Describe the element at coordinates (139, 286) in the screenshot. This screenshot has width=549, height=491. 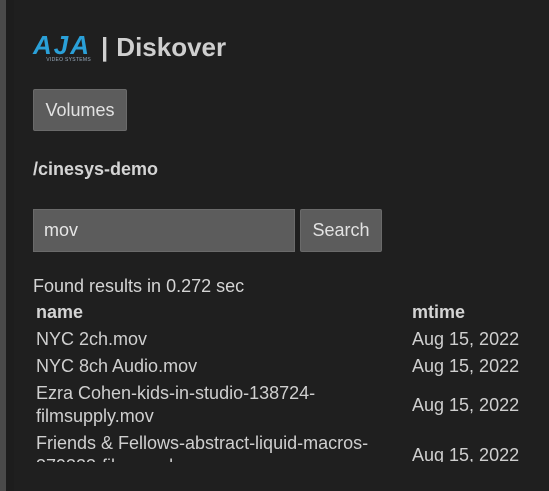
I see `search-status: Found results in 0.272 sec` at that location.